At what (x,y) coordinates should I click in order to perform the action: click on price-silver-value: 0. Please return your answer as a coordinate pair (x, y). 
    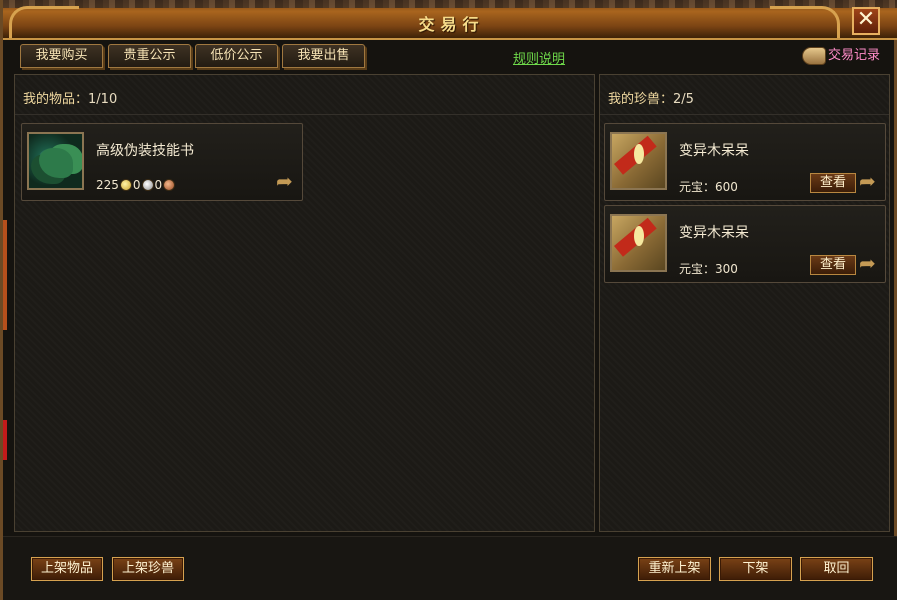
    Looking at the image, I should click on (136, 185).